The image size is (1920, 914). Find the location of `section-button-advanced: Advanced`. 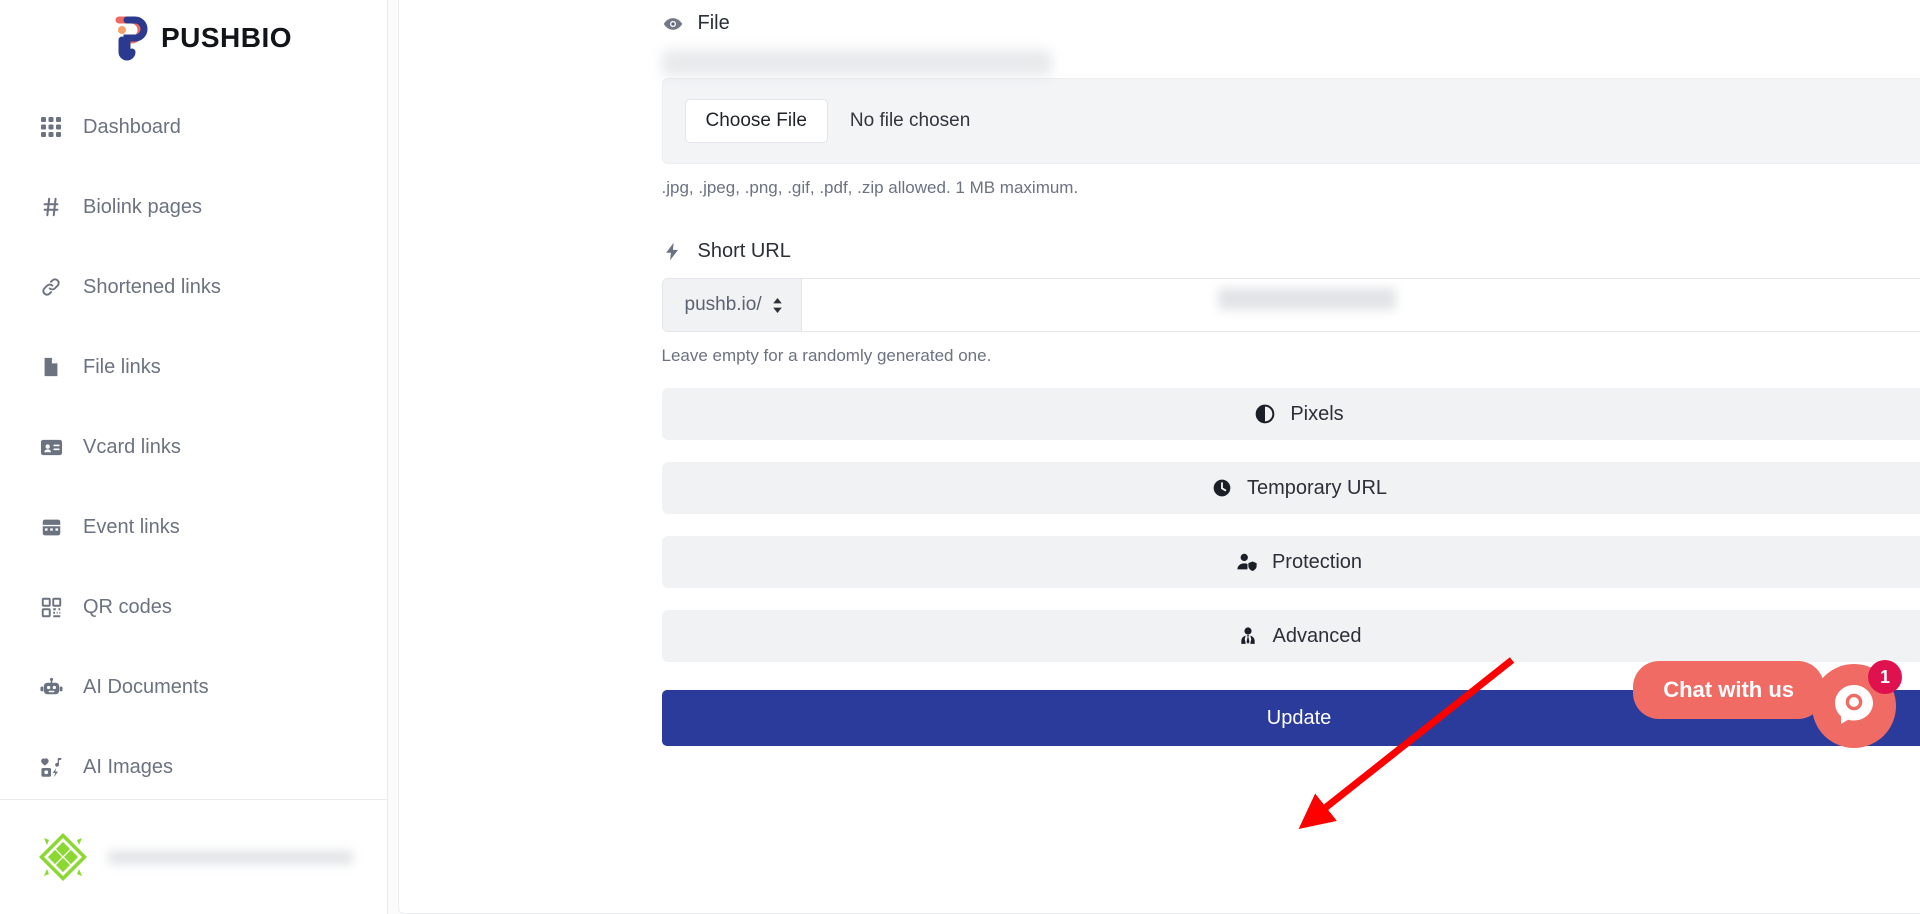

section-button-advanced: Advanced is located at coordinates (1290, 636).